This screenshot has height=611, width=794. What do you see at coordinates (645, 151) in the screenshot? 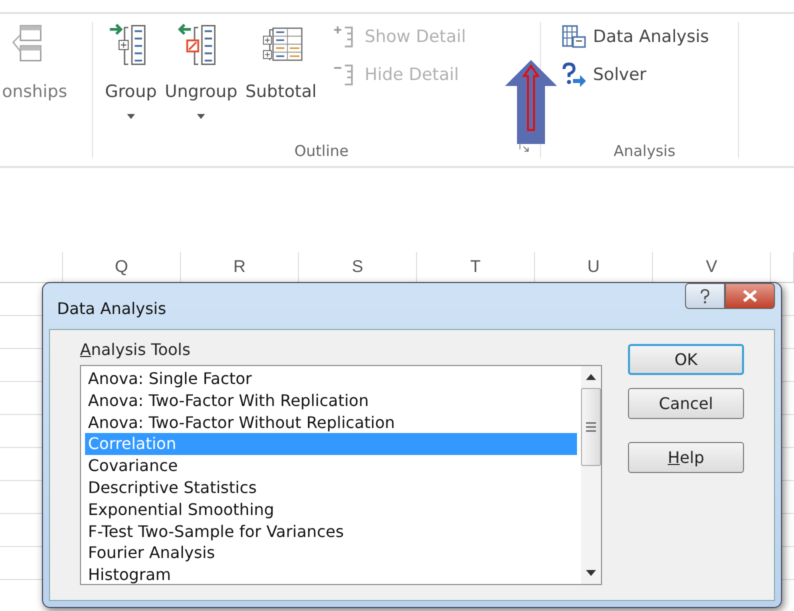
I see `group-label: Analysis` at bounding box center [645, 151].